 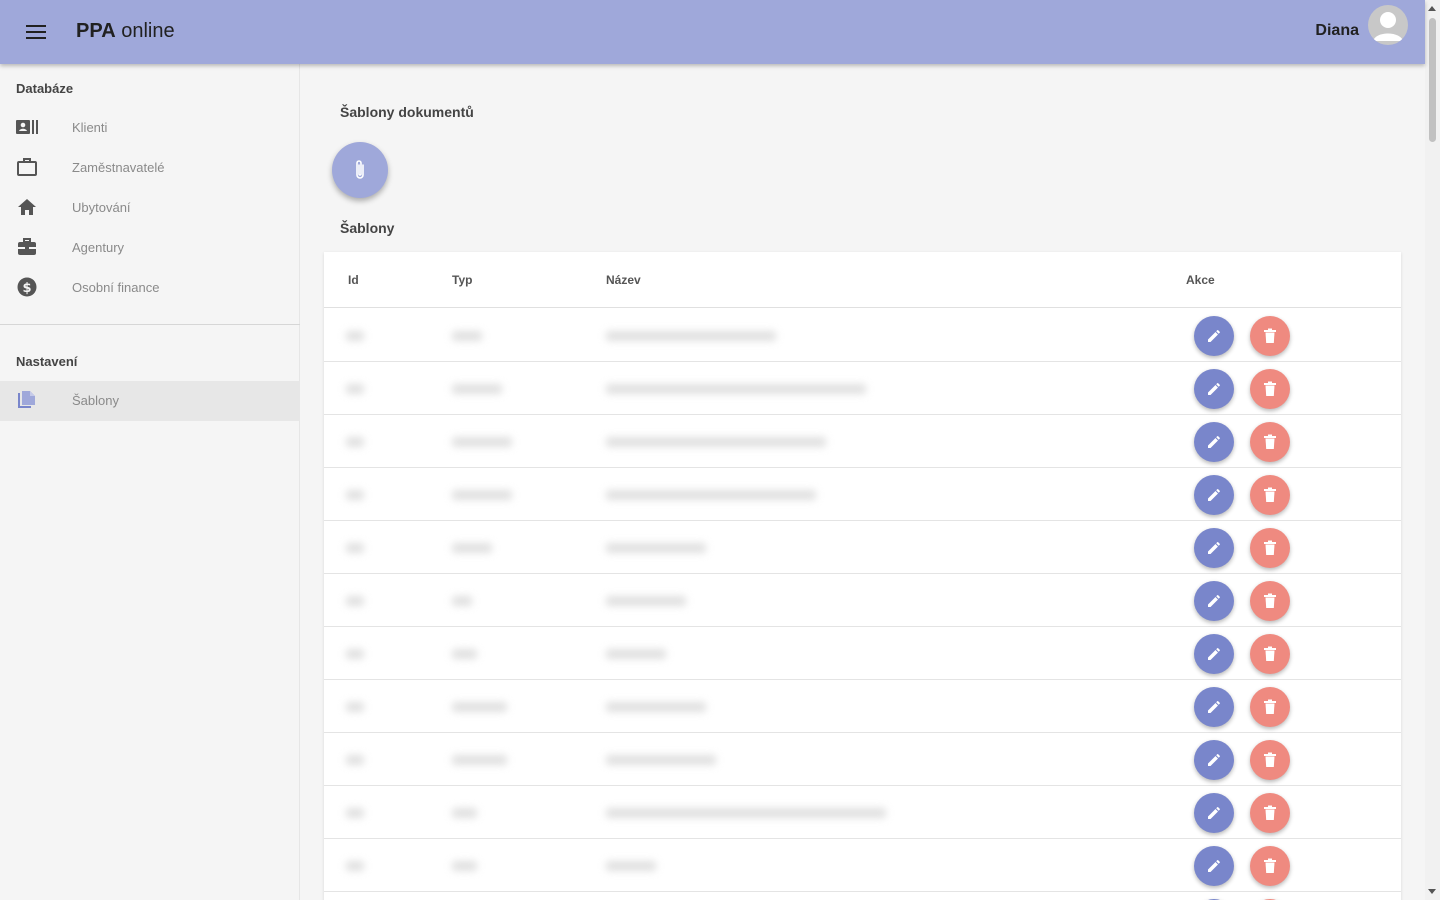 I want to click on database-section-label: Databáze, so click(x=45, y=88).